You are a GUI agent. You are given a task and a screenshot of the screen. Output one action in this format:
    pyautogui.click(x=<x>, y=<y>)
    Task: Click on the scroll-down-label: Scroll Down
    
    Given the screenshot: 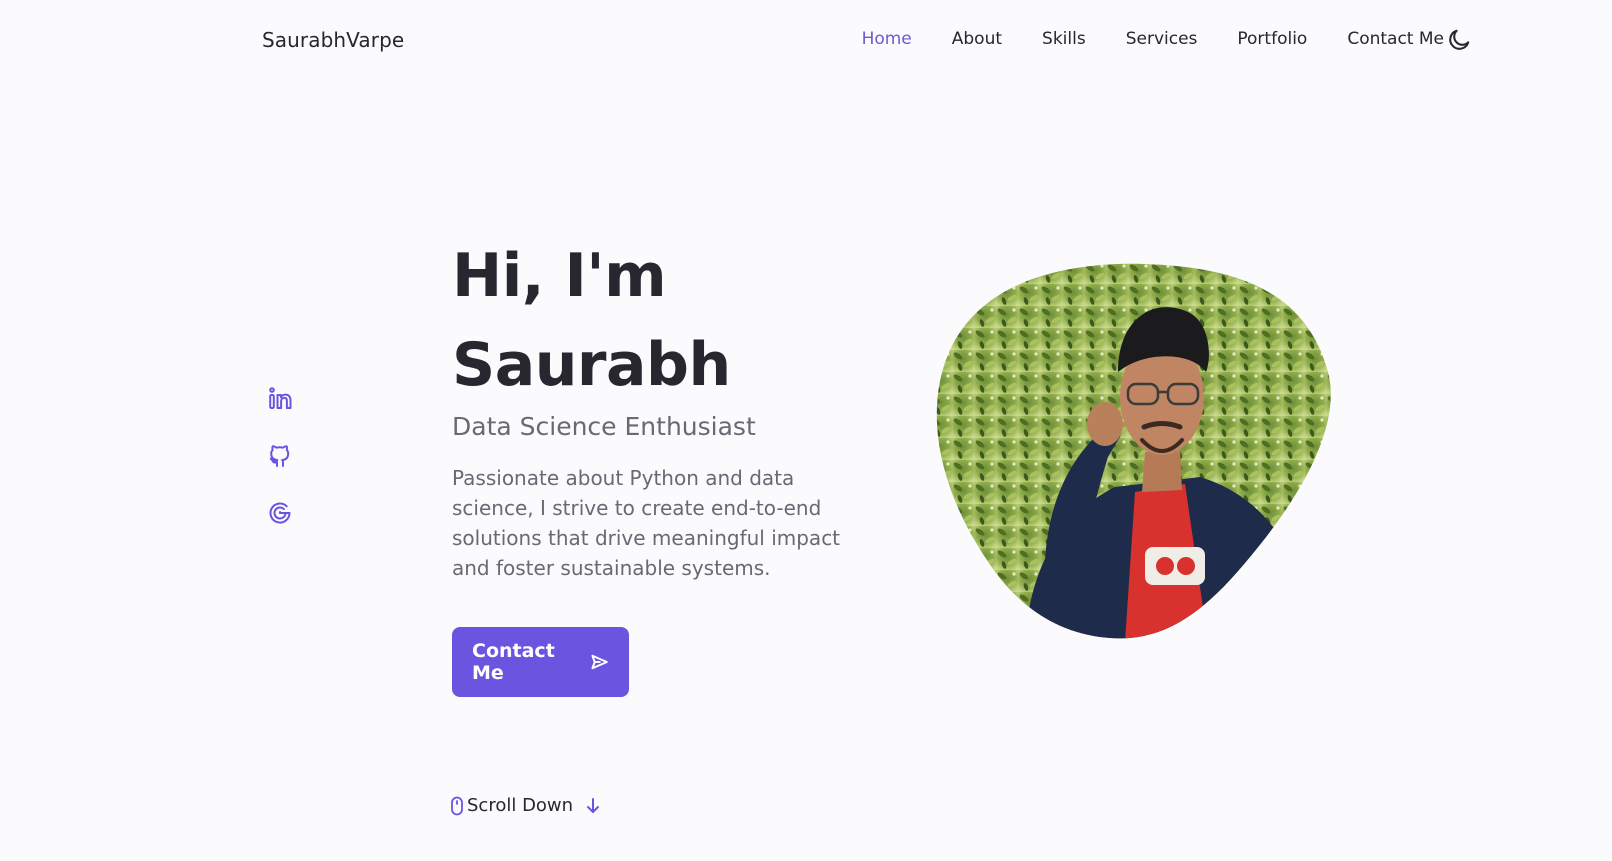 What is the action you would take?
    pyautogui.click(x=520, y=805)
    